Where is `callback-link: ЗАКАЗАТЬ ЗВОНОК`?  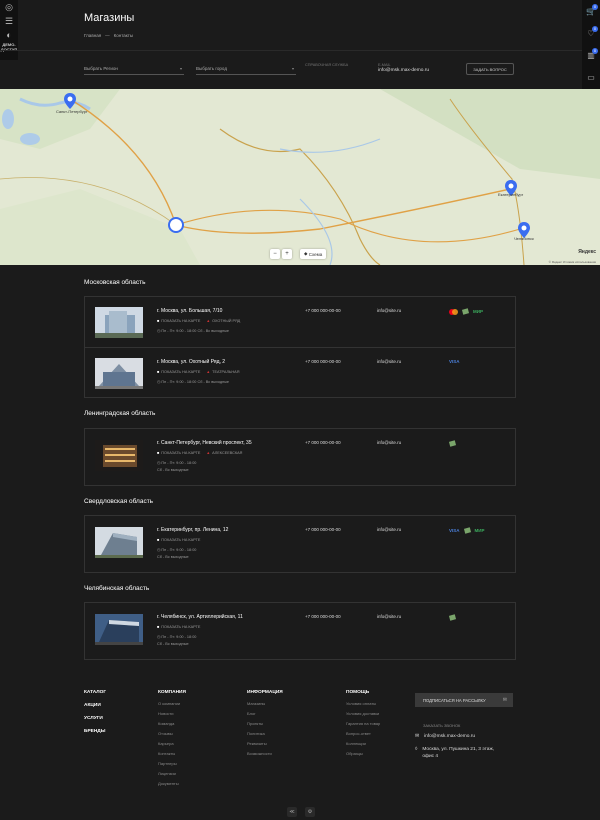 callback-link: ЗАКАЗАТЬ ЗВОНОК is located at coordinates (441, 725).